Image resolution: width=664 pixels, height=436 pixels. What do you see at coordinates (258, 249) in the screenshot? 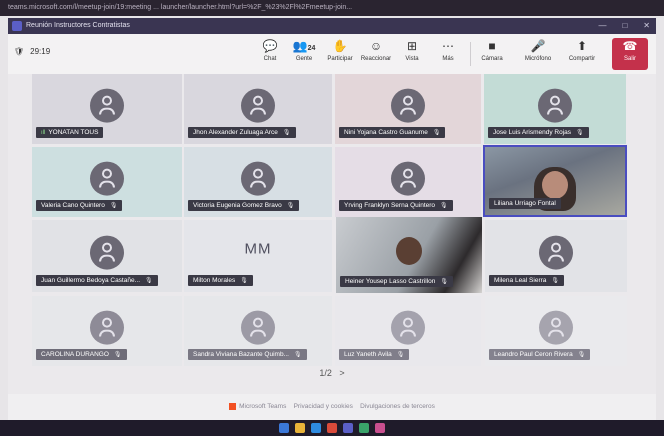
I see `participant-initials: MM` at bounding box center [258, 249].